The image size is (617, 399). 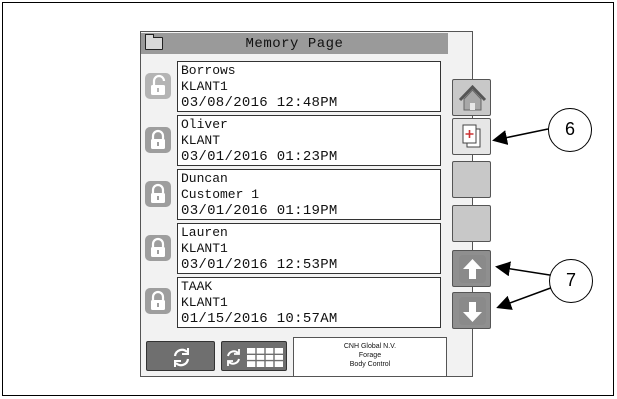 What do you see at coordinates (524, 219) in the screenshot?
I see `callout-leaders` at bounding box center [524, 219].